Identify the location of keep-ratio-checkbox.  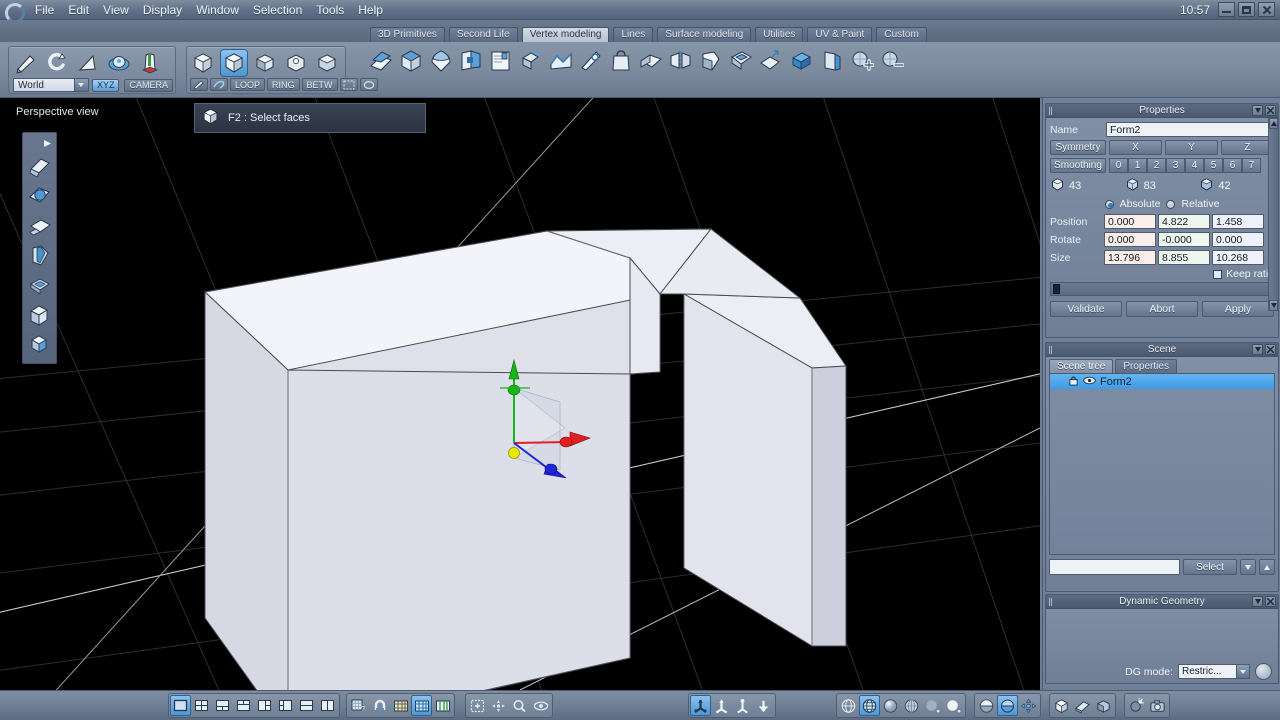
(1218, 274).